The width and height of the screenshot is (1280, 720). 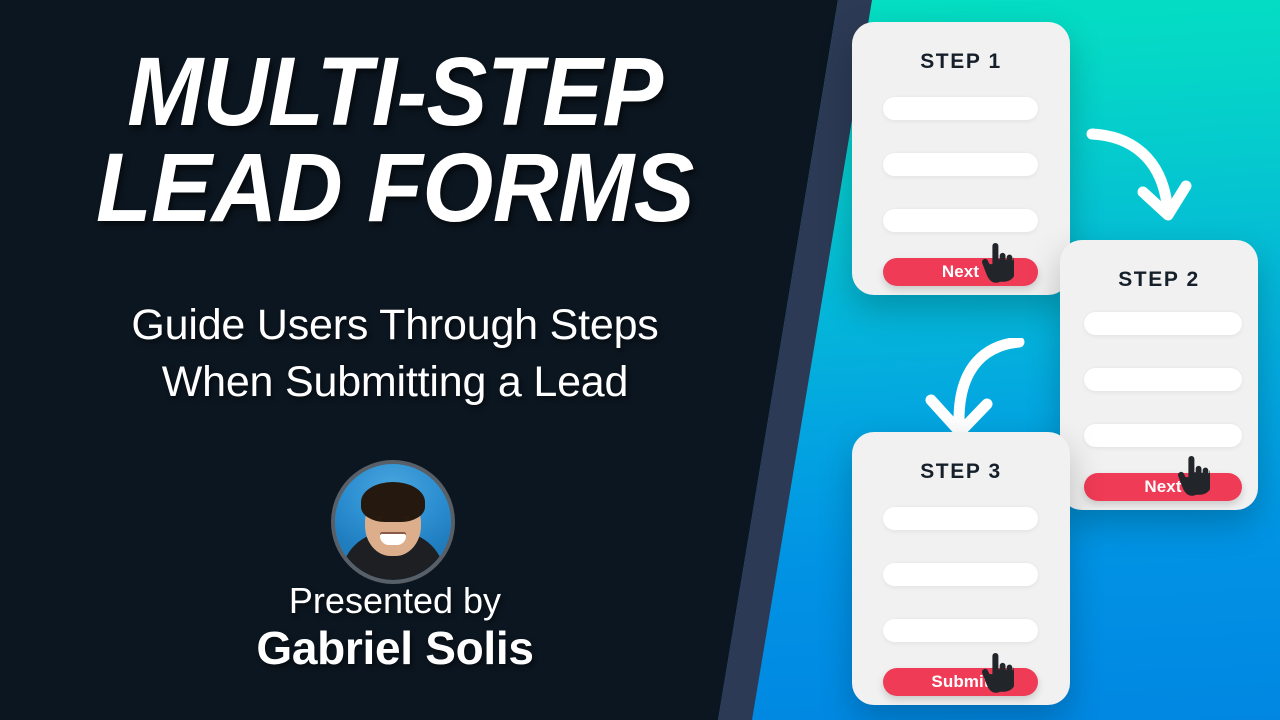 I want to click on avatar-eye-left, so click(x=379, y=518).